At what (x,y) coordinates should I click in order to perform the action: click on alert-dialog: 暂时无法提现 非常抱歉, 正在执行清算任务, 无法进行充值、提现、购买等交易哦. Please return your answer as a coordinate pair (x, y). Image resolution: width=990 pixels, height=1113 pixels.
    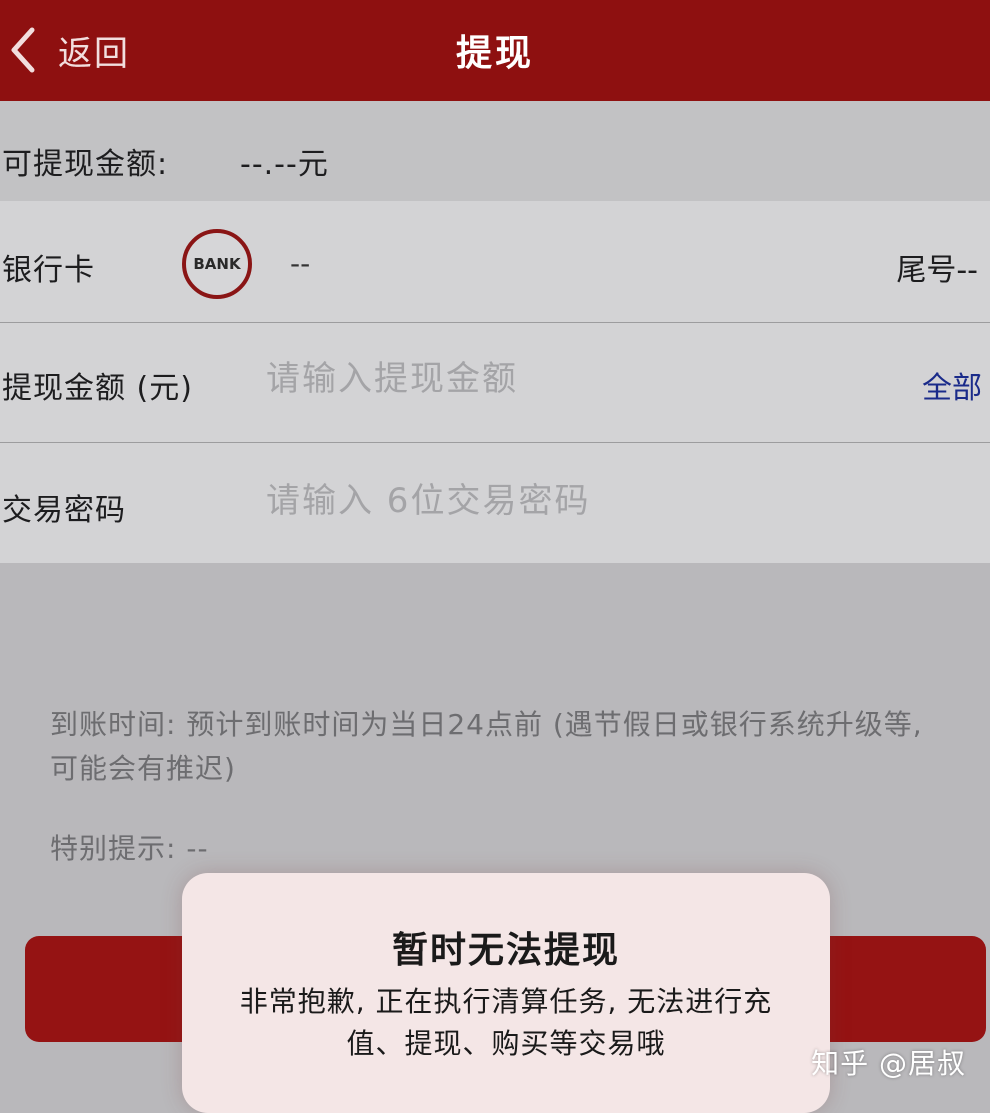
    Looking at the image, I should click on (506, 993).